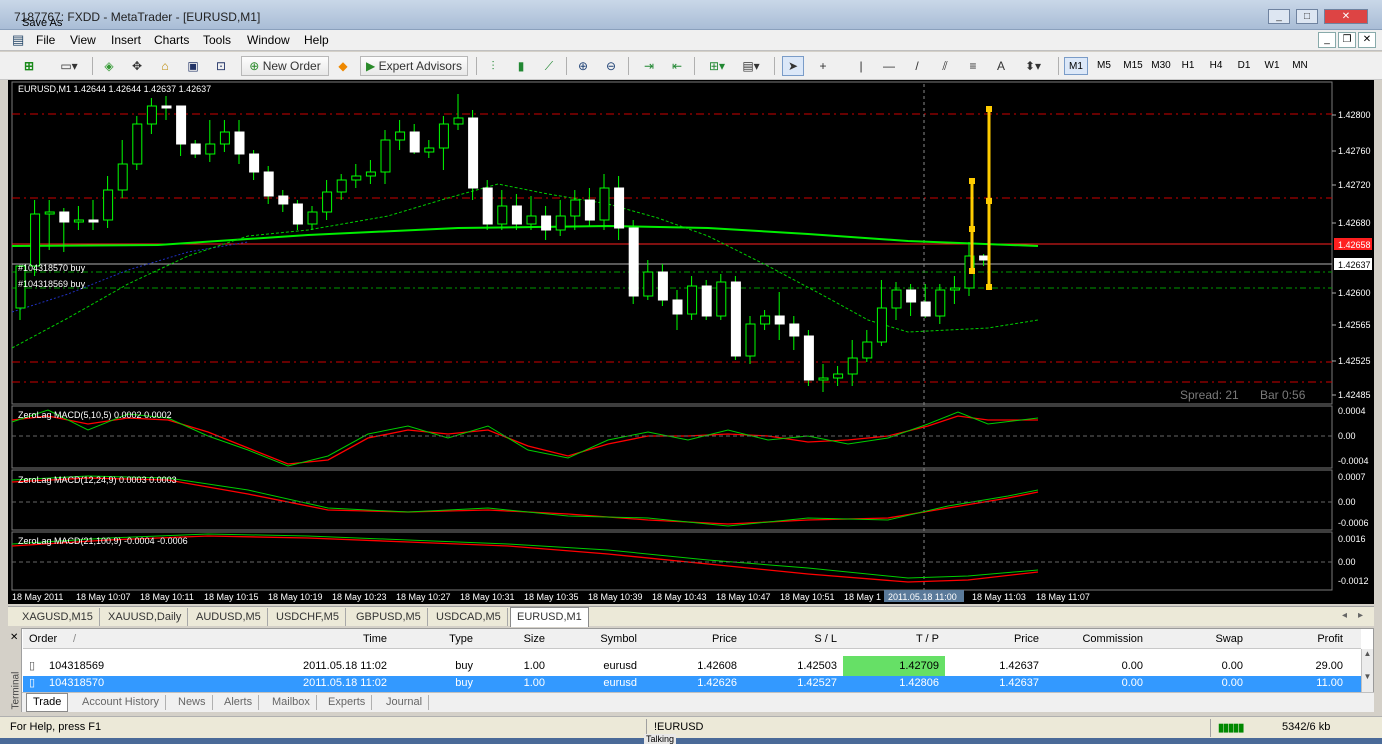  Describe the element at coordinates (1033, 66) in the screenshot. I see `arrows-icon: ⬍▾` at that location.